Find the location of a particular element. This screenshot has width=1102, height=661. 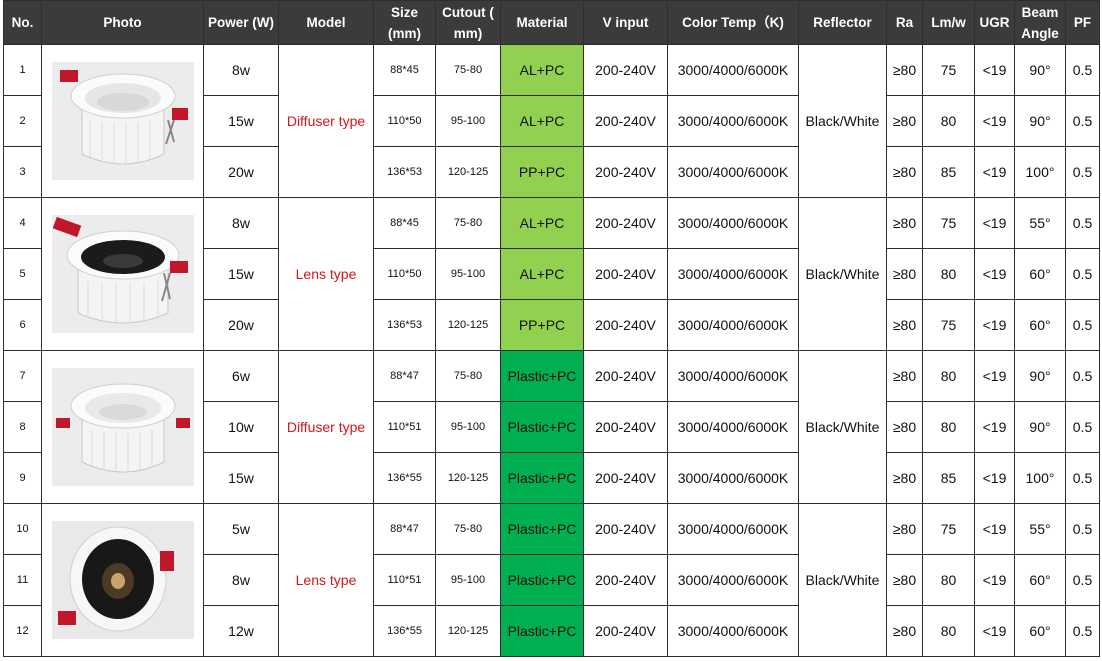

black-lens-downlight-photo is located at coordinates (122, 274).